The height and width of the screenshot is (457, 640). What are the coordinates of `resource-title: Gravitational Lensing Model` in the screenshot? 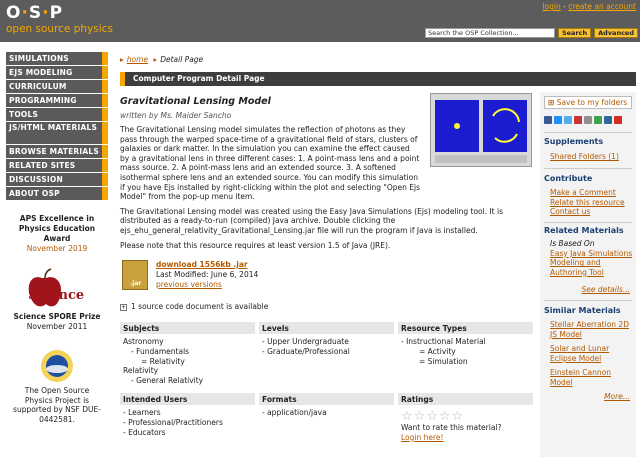 It's located at (195, 101).